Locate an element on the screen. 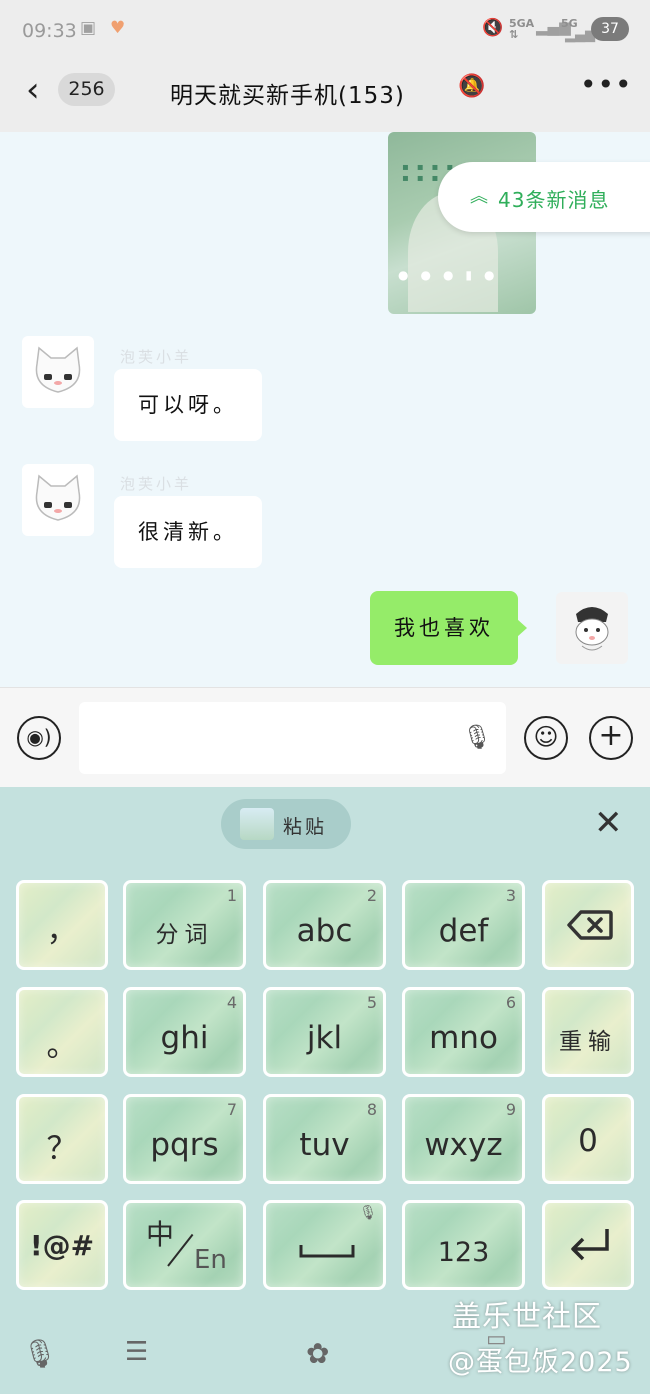  key-def: 3 def is located at coordinates (463, 925).